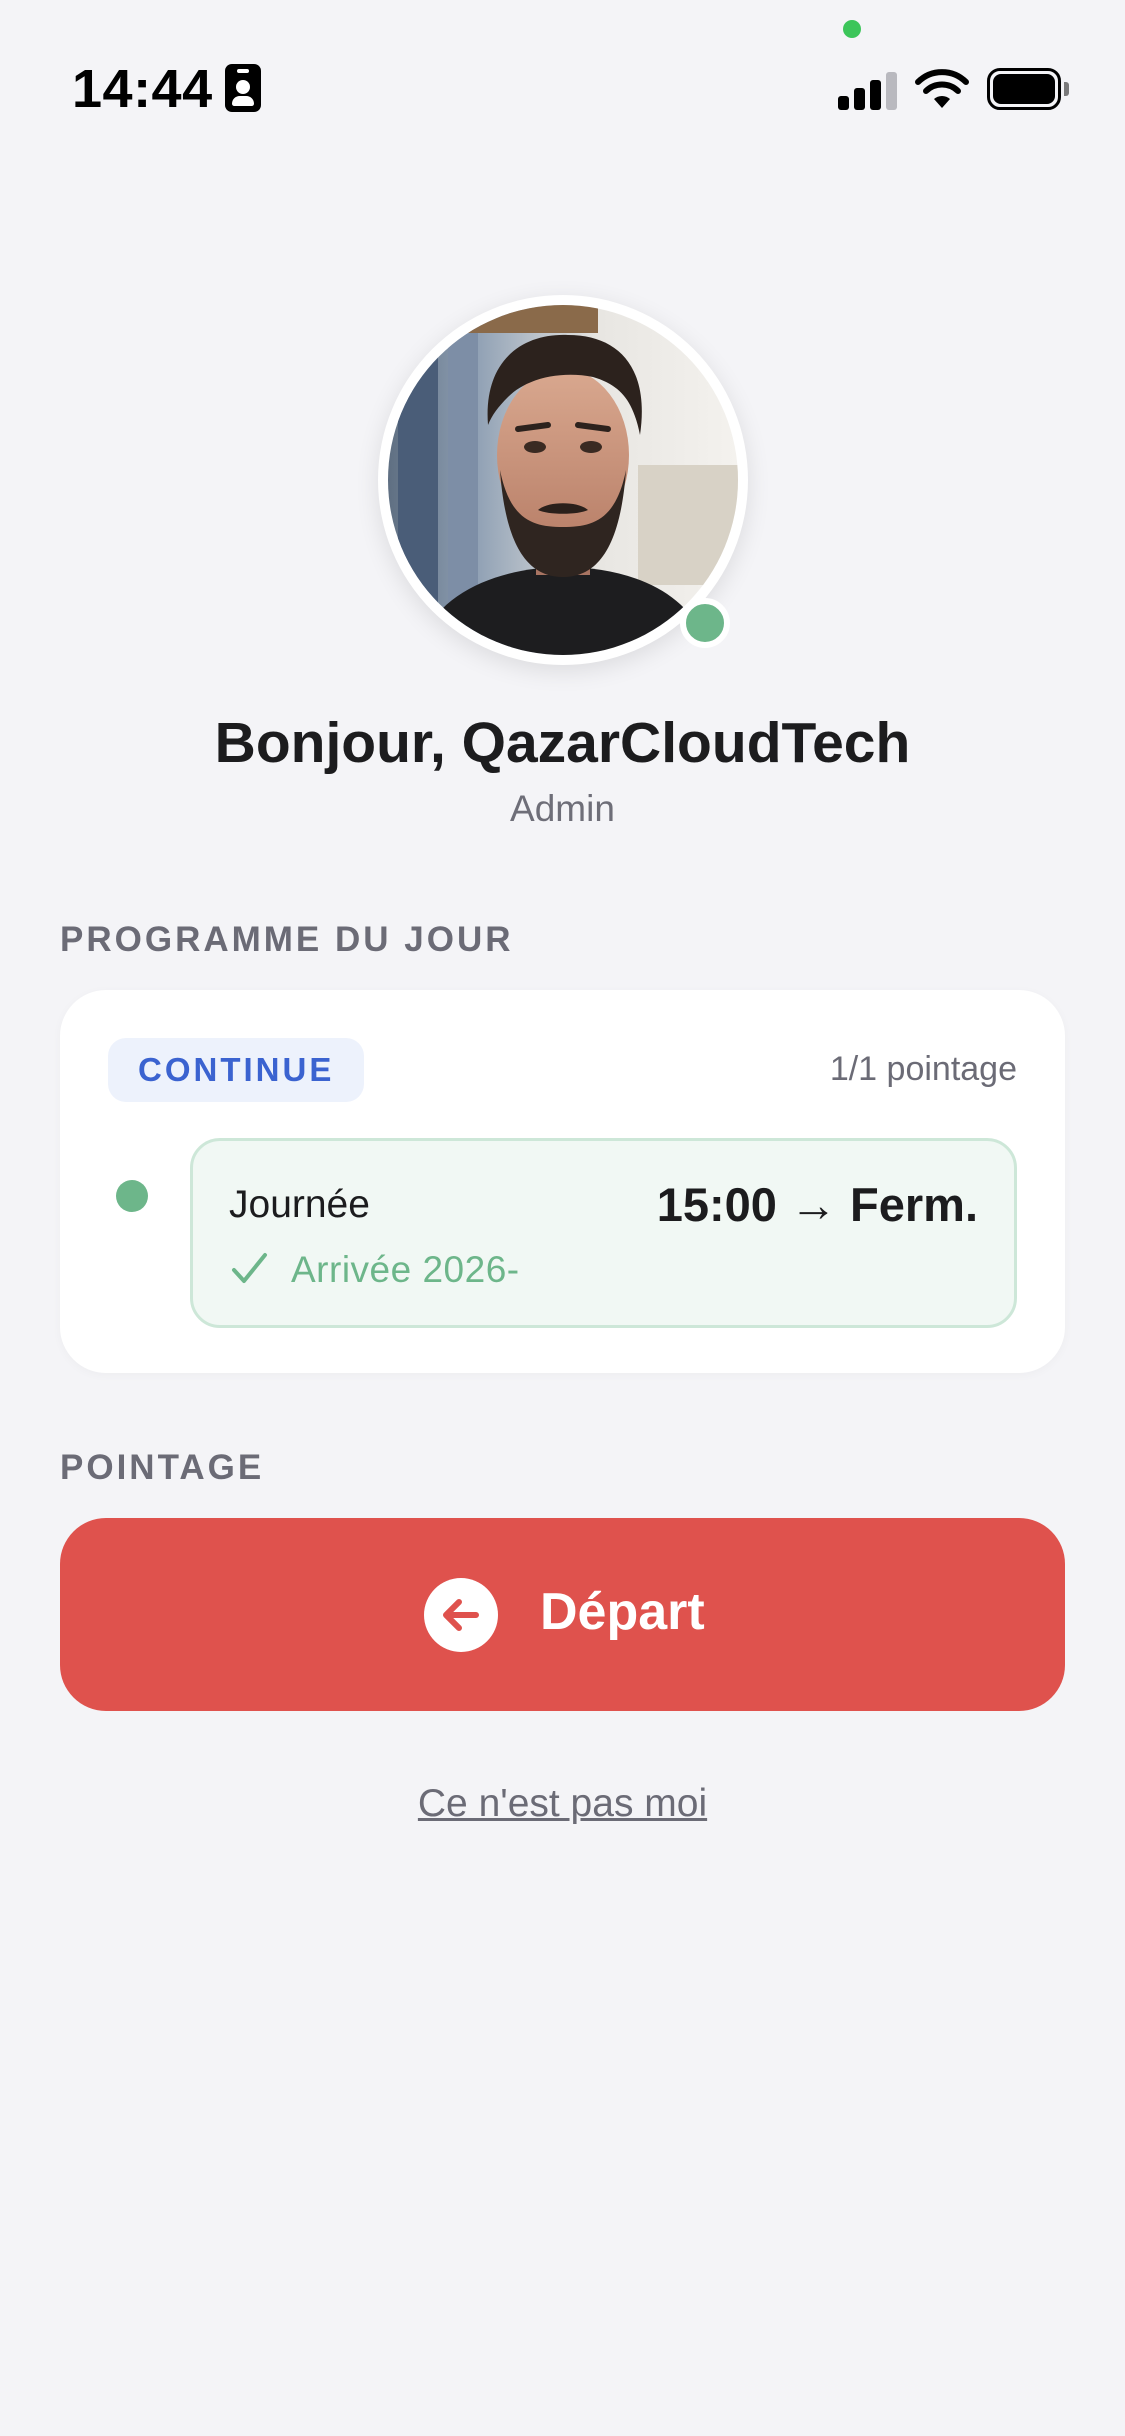  I want to click on arrival-status: Arrivée 2026-, so click(405, 1269).